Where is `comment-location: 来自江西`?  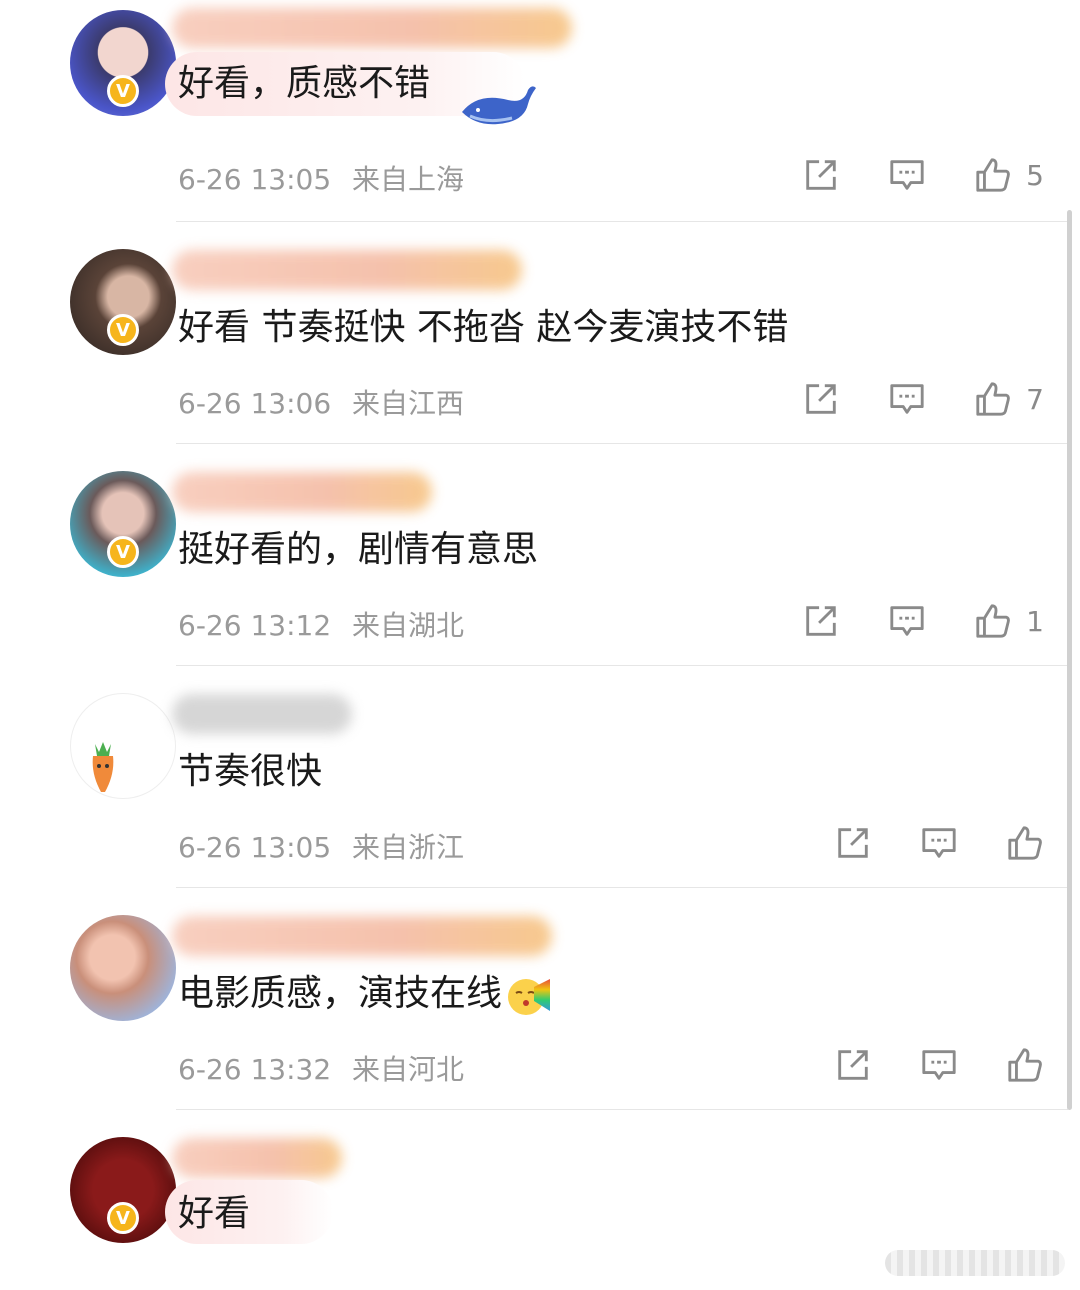 comment-location: 来自江西 is located at coordinates (408, 403).